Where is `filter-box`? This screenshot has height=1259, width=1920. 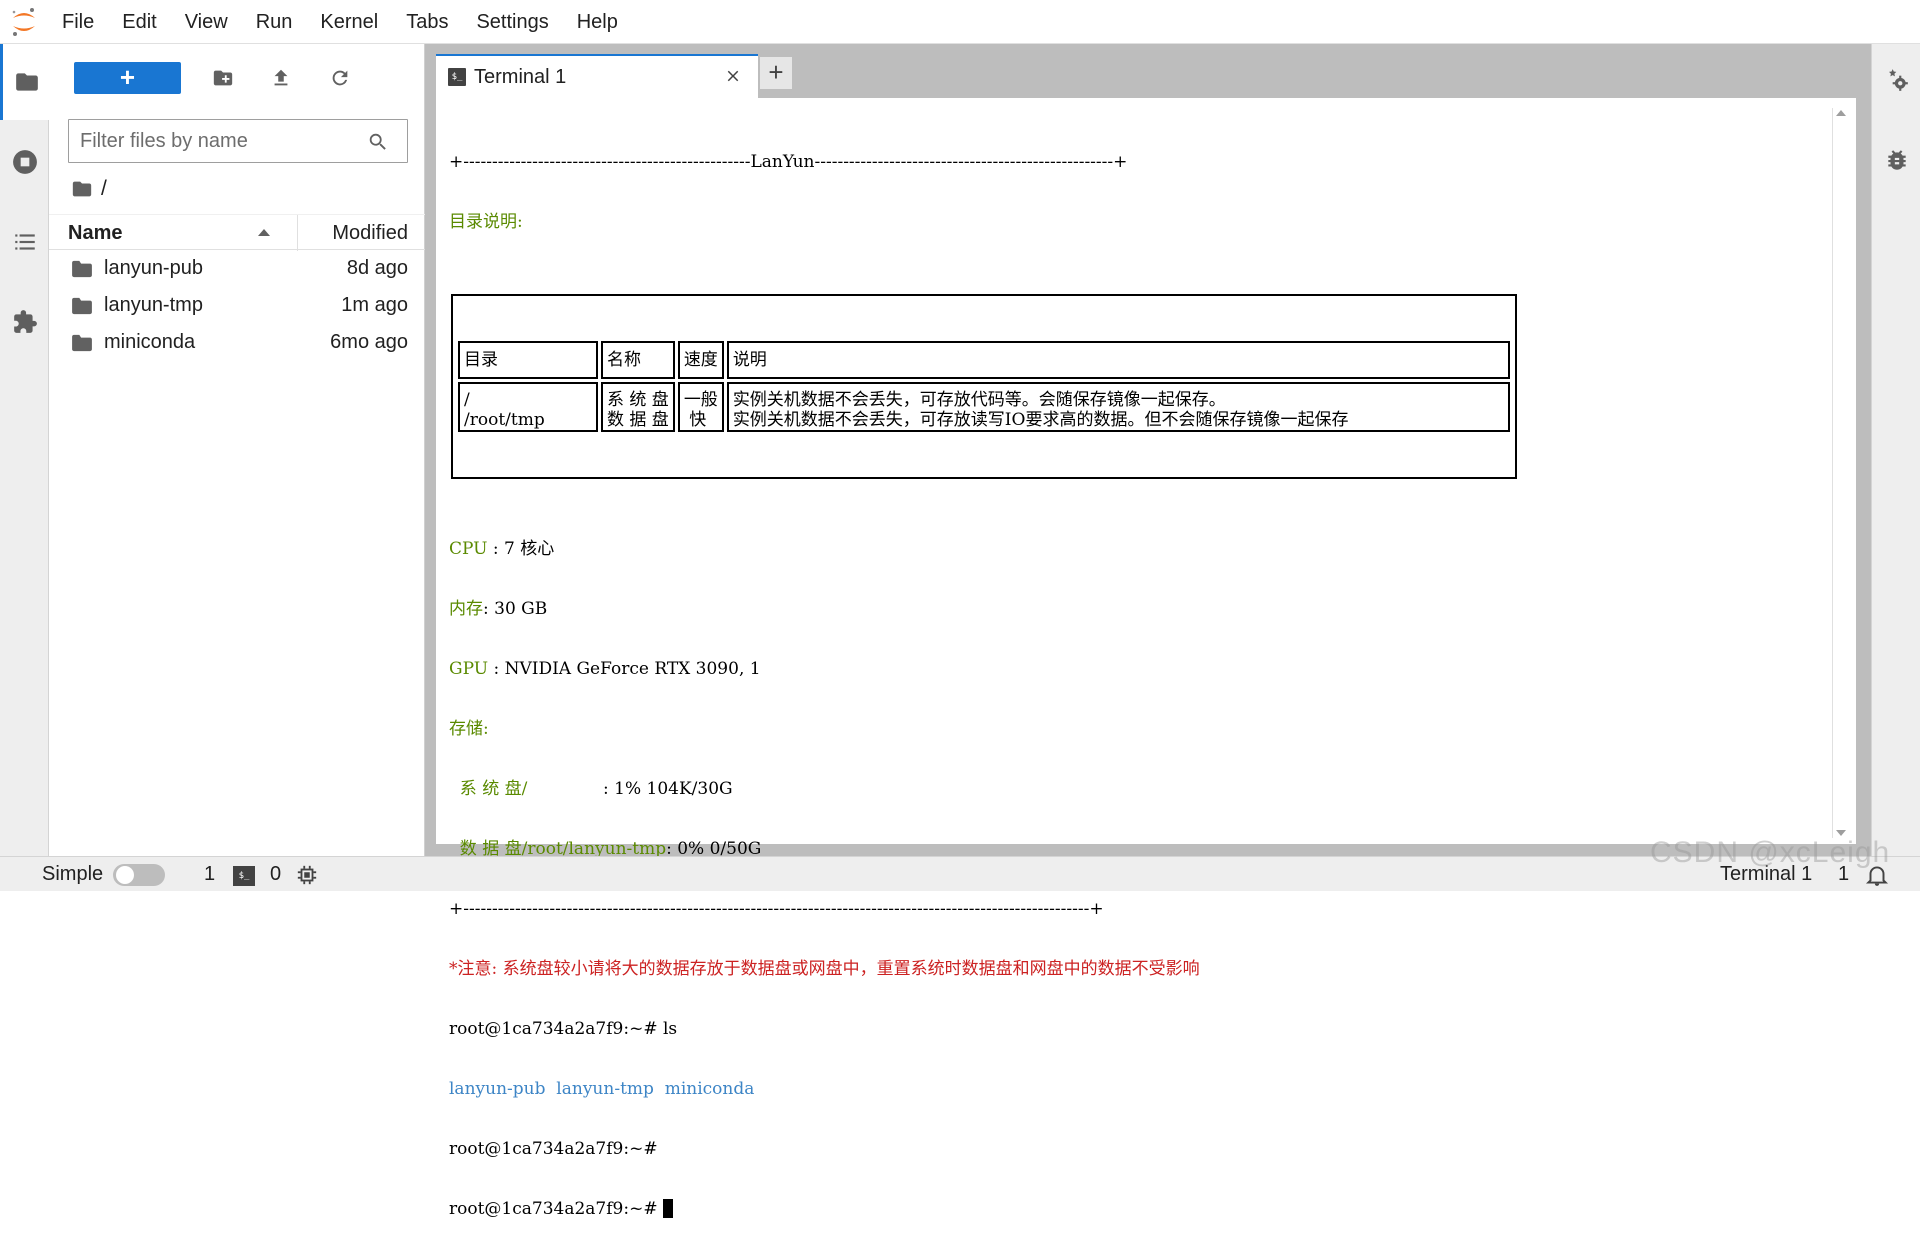
filter-box is located at coordinates (238, 141).